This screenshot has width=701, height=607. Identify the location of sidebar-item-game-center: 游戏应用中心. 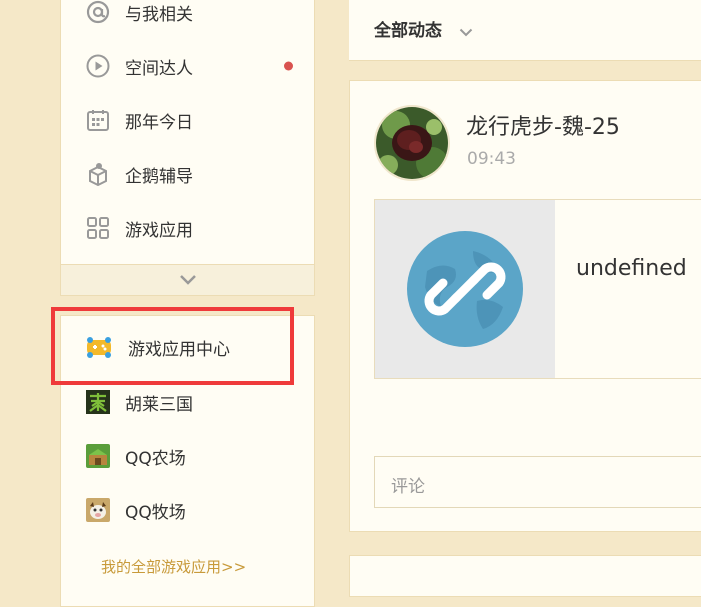
(187, 347).